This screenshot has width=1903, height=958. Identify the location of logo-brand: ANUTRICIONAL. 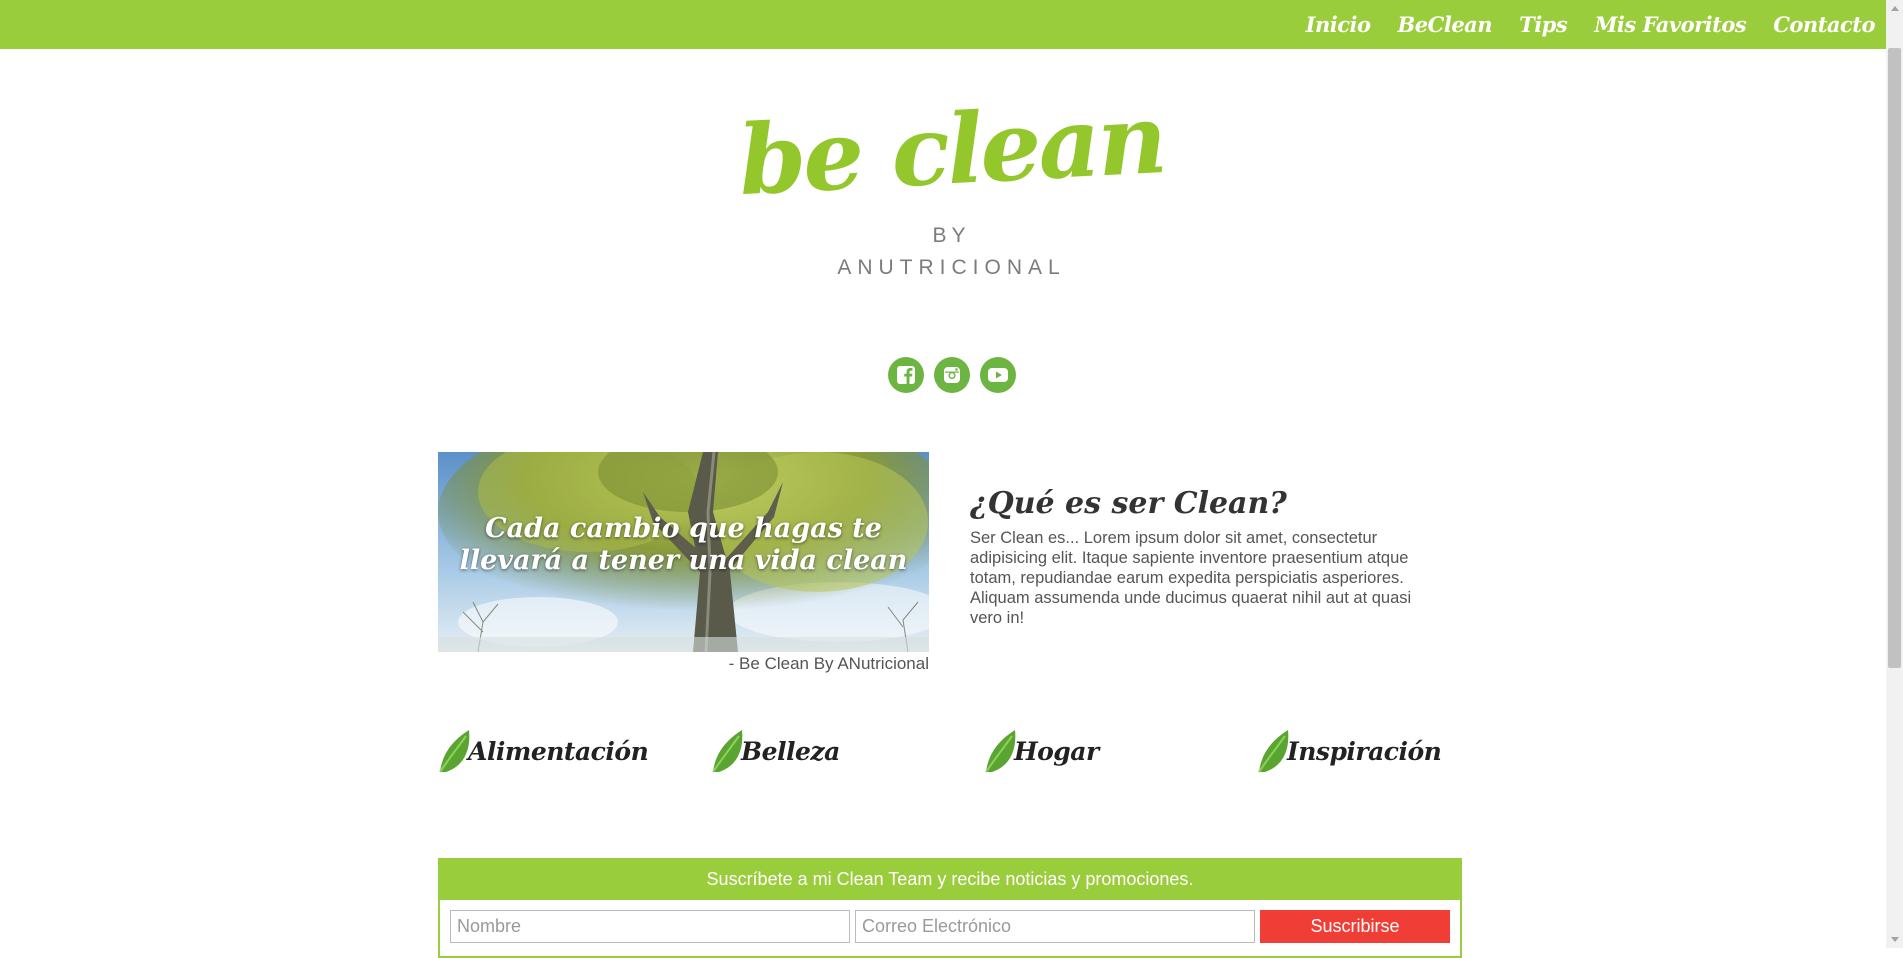
(951, 267).